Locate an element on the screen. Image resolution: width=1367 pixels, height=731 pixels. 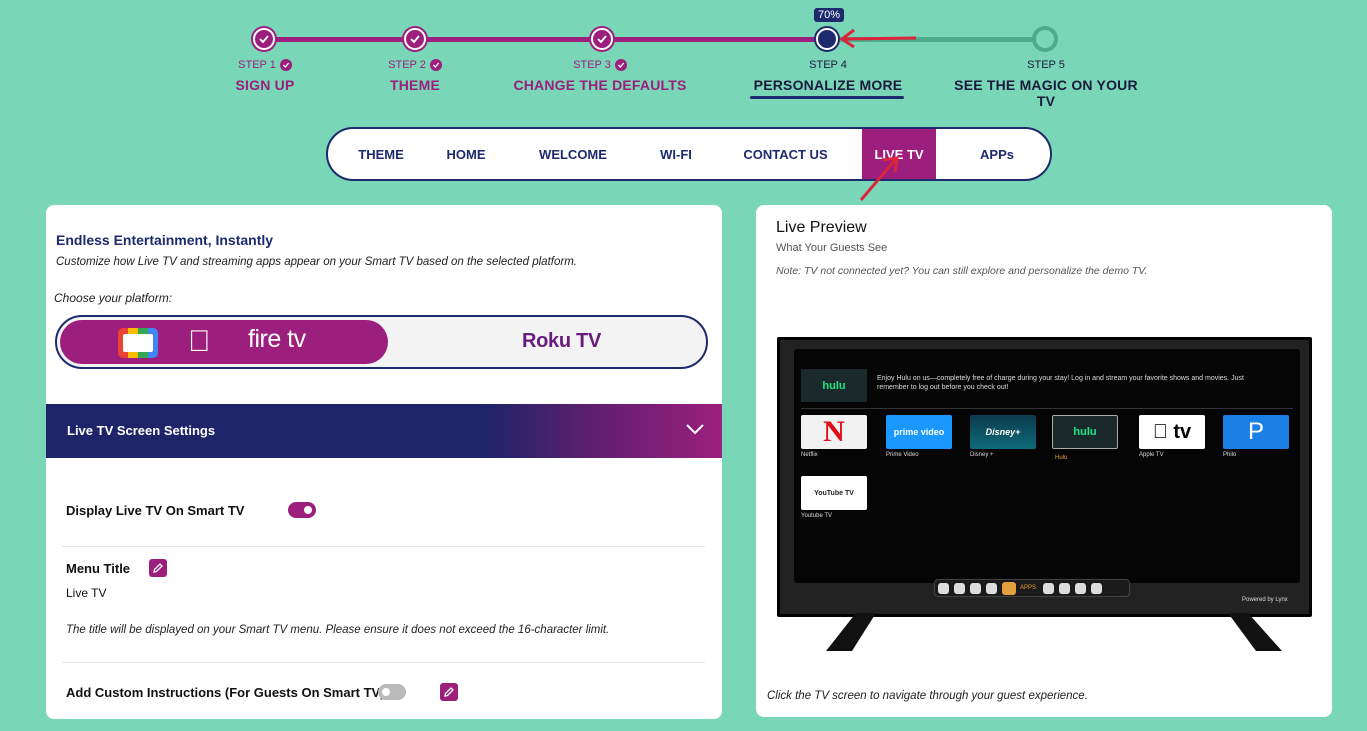
app-tile-apple-tv:  tv is located at coordinates (1172, 432).